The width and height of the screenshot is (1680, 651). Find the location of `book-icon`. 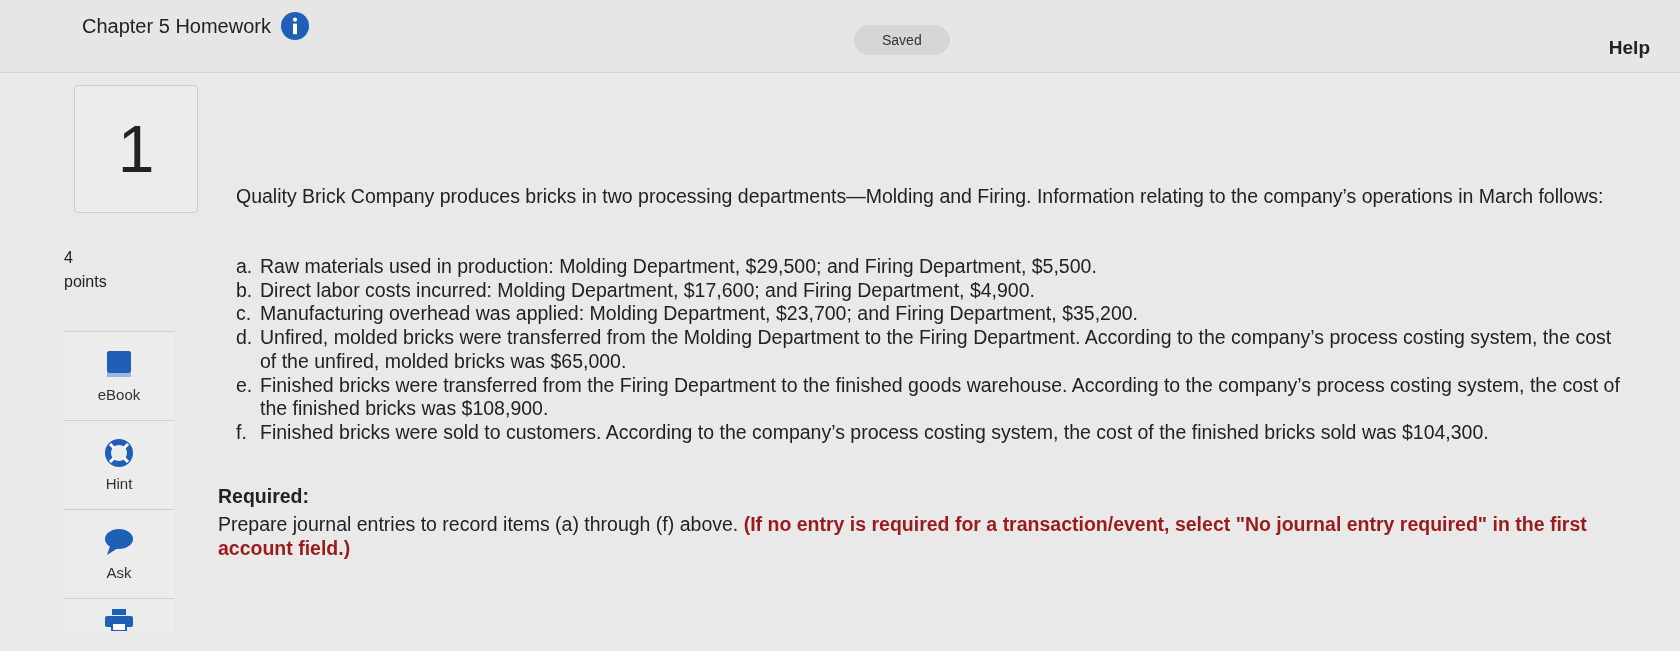

book-icon is located at coordinates (119, 363).